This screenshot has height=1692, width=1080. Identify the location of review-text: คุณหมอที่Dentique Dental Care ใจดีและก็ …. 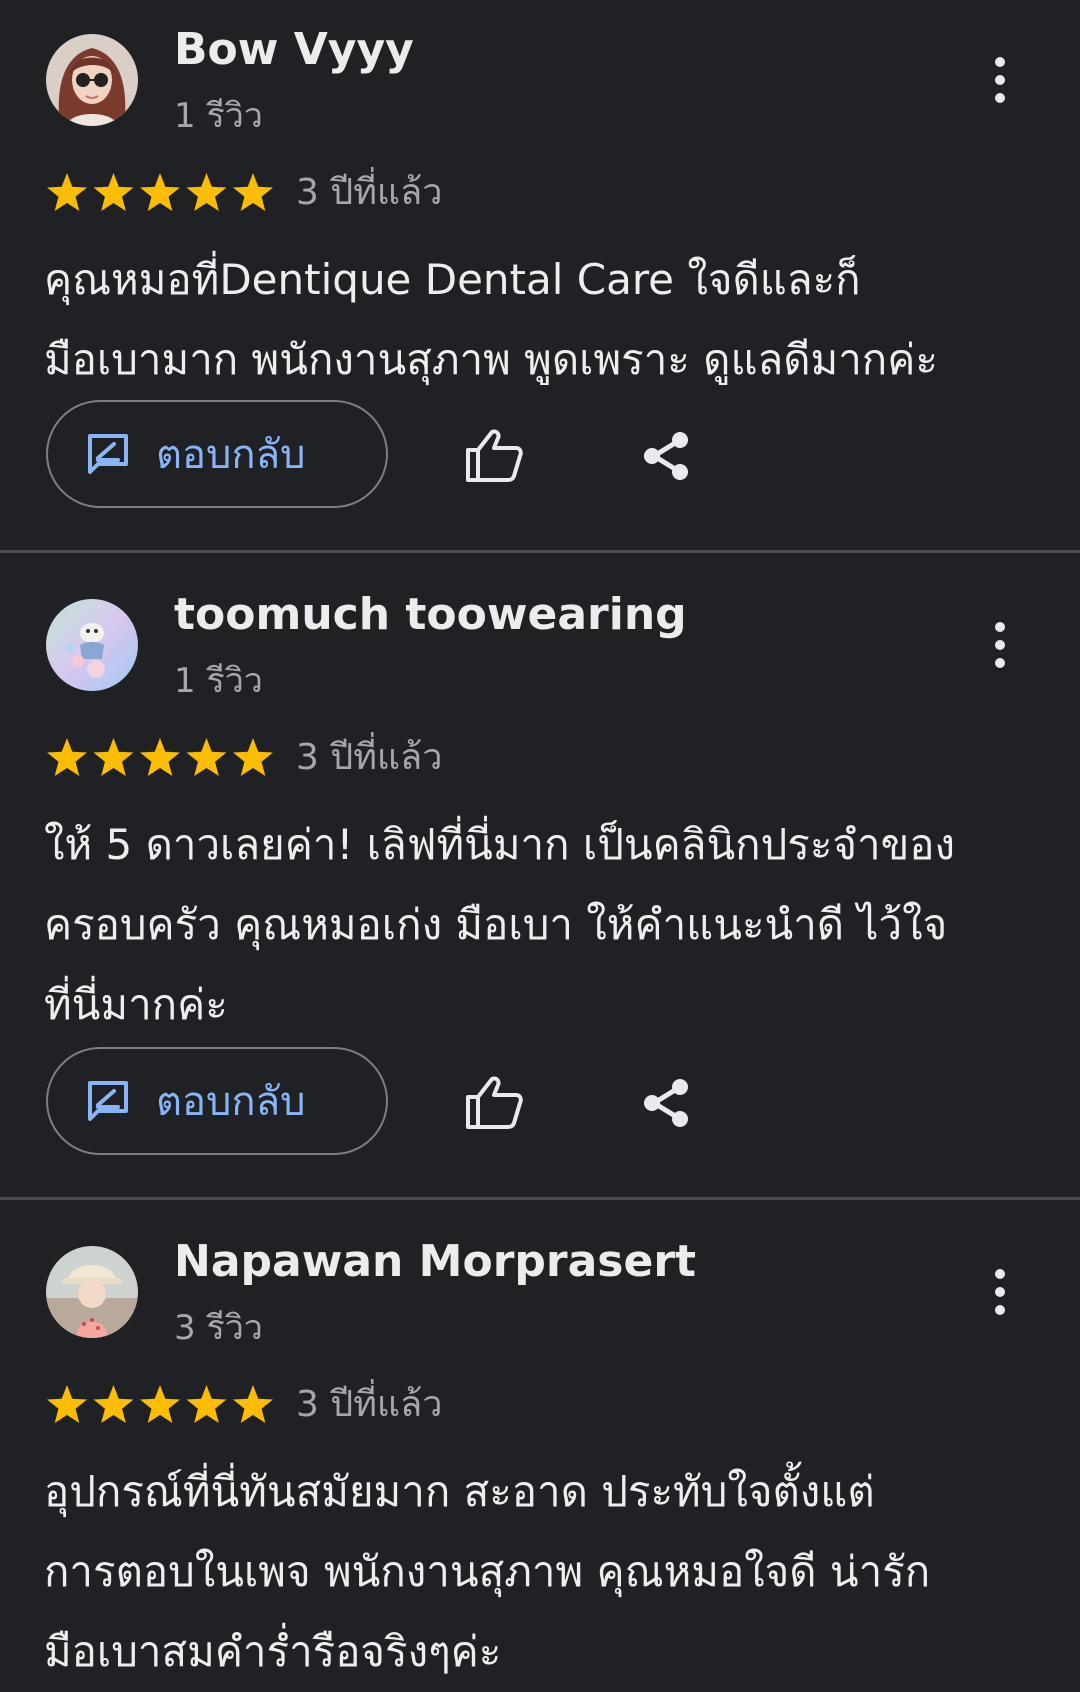
(549, 320).